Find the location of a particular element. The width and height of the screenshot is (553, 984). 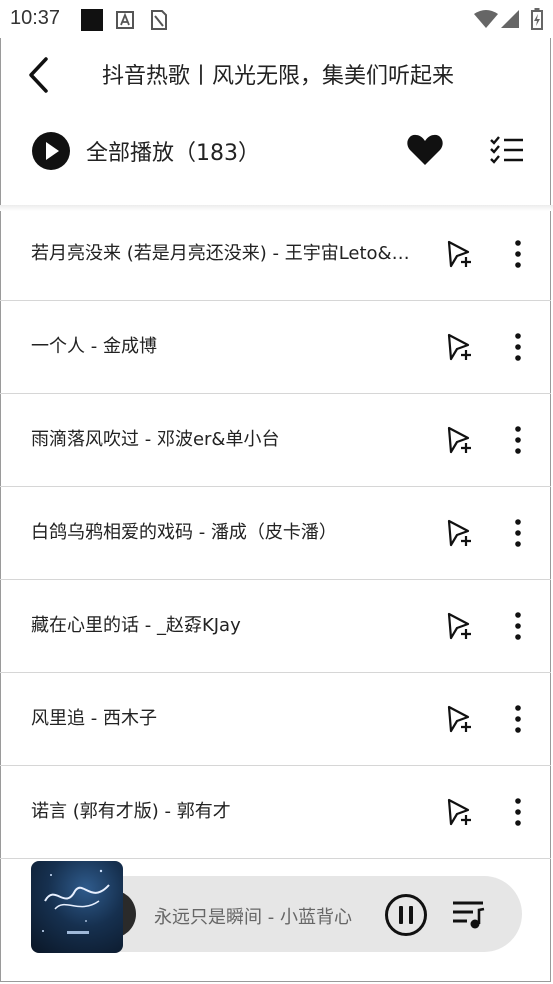

page-title: 抖音热歌丨风光无限，集美们听起来 is located at coordinates (278, 76).